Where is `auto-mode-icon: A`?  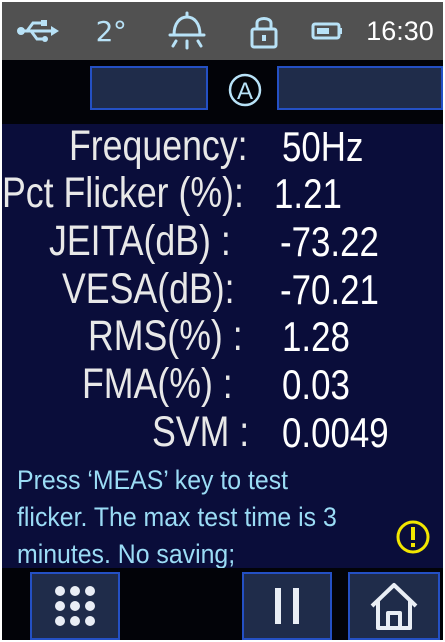 auto-mode-icon: A is located at coordinates (245, 90).